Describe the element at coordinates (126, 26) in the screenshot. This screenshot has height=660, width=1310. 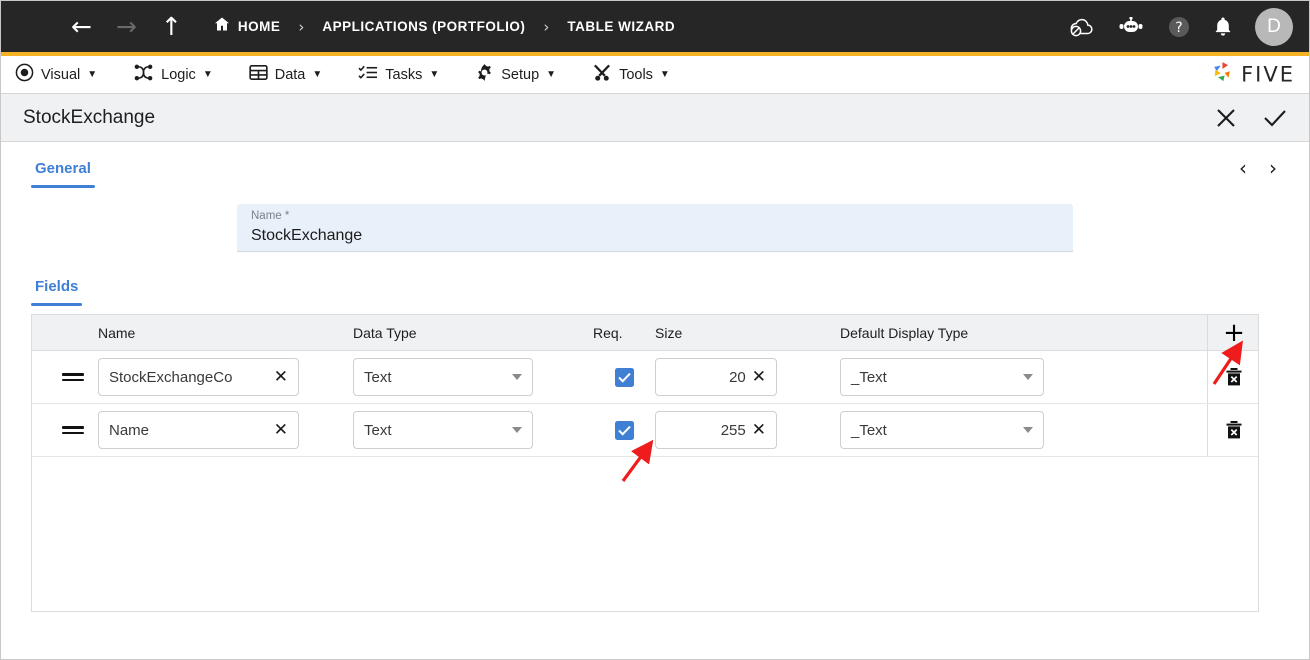
I see `forward-arrow-icon: →` at that location.